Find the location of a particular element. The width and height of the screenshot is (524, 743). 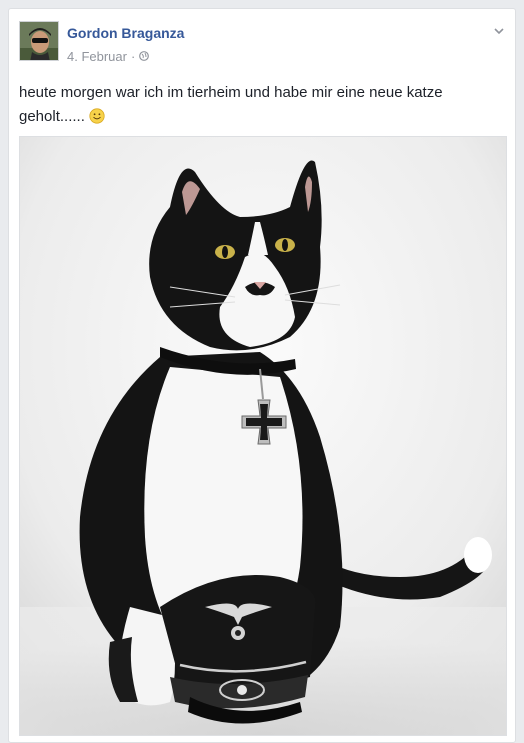

chevron-down-icon is located at coordinates (499, 31).